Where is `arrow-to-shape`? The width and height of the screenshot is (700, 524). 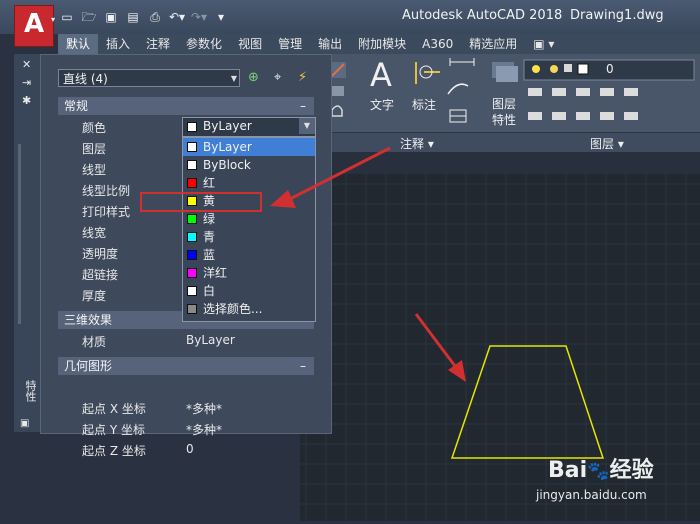 arrow-to-shape is located at coordinates (440, 347).